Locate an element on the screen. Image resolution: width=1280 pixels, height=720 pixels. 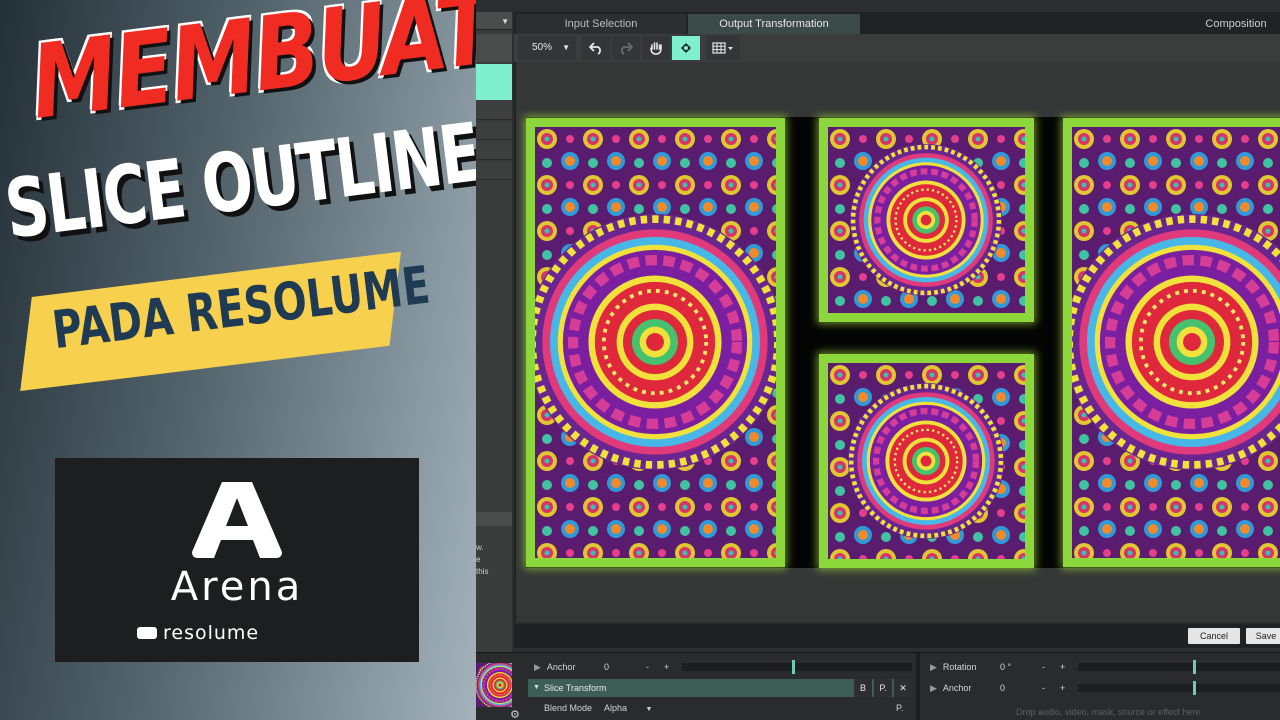
screens-panel: ▼ w. e this is located at coordinates (494, 332).